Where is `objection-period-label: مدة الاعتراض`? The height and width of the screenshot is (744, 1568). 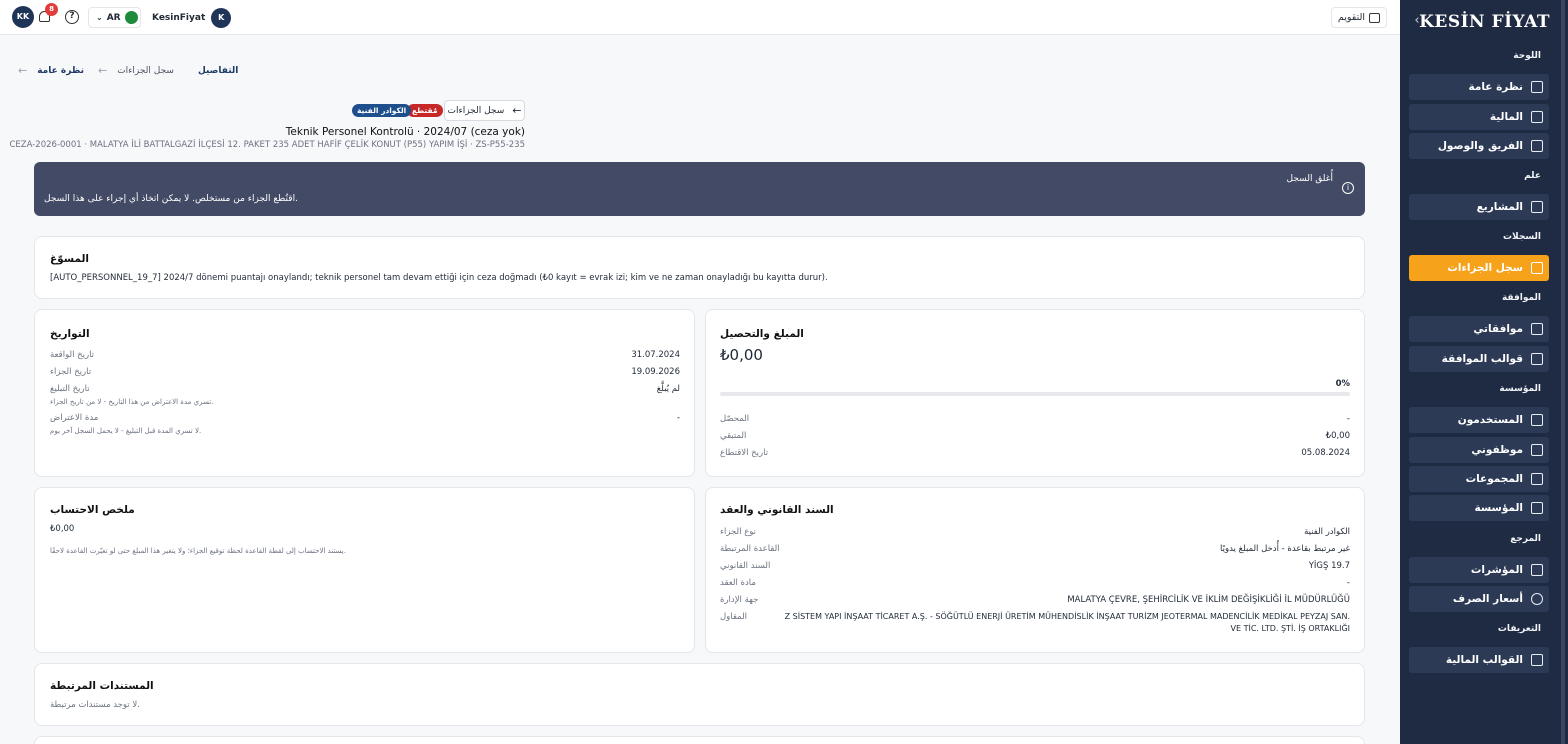
objection-period-label: مدة الاعتراض is located at coordinates (74, 418).